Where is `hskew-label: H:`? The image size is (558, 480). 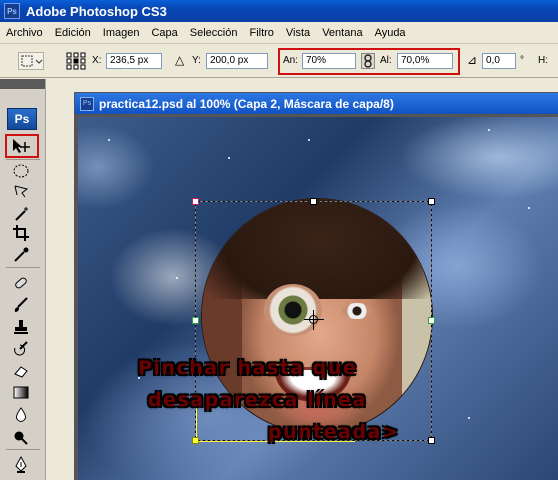 hskew-label: H: is located at coordinates (543, 60).